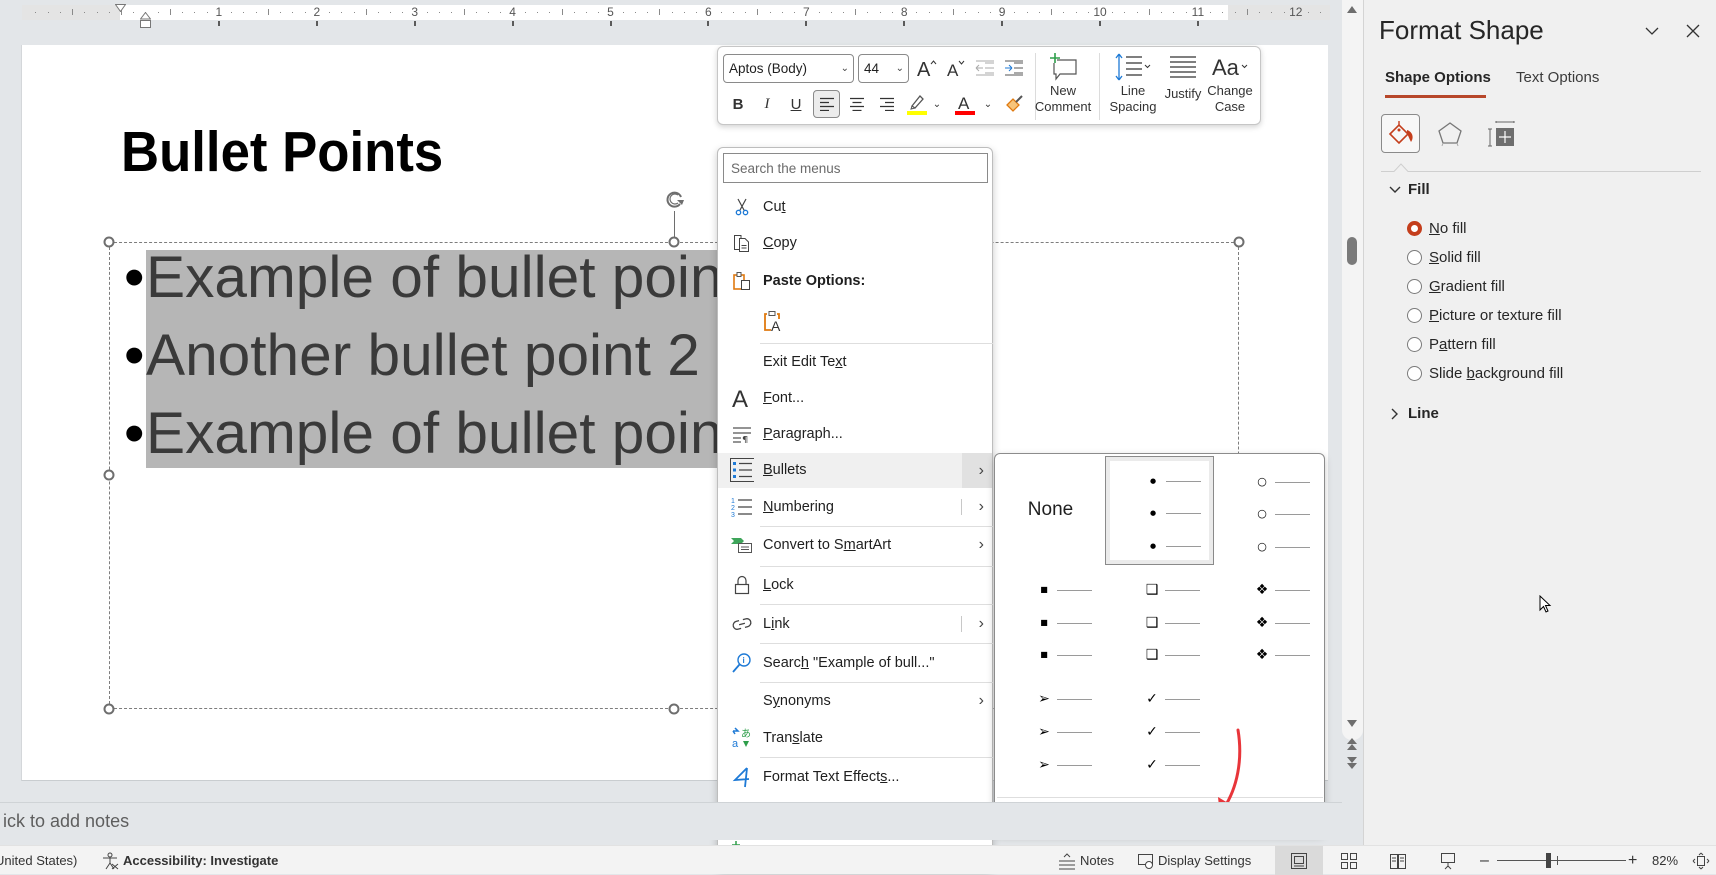  Describe the element at coordinates (1484, 860) in the screenshot. I see `zoom-out-button: –` at that location.